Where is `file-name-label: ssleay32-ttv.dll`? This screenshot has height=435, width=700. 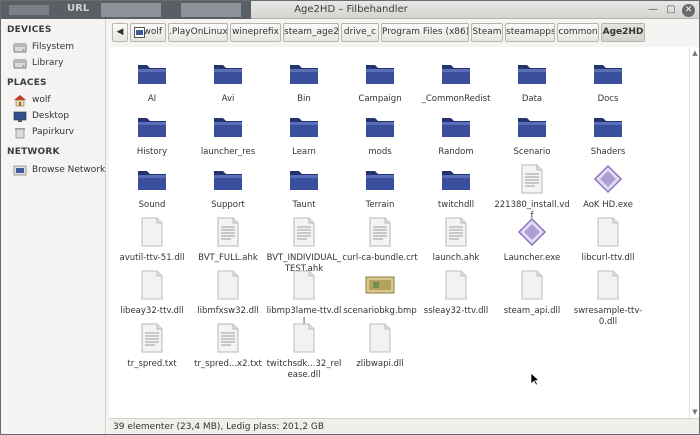
file-name-label: ssleay32-ttv.dll is located at coordinates (456, 311).